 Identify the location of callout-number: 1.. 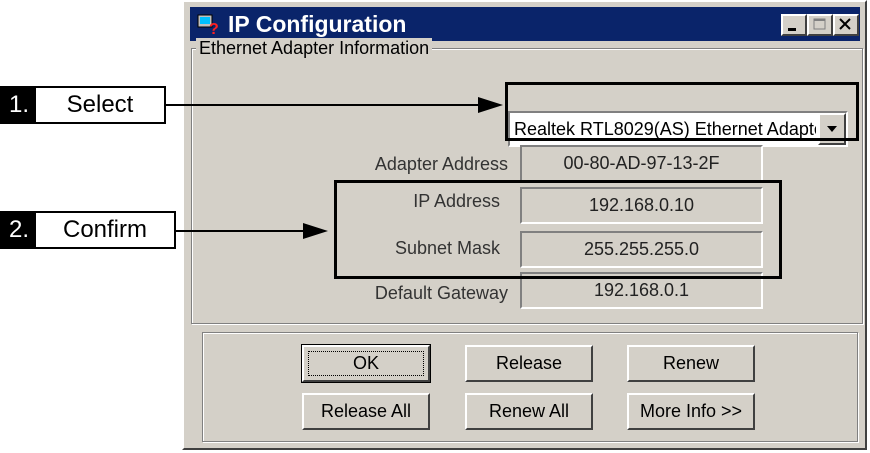
(19, 105).